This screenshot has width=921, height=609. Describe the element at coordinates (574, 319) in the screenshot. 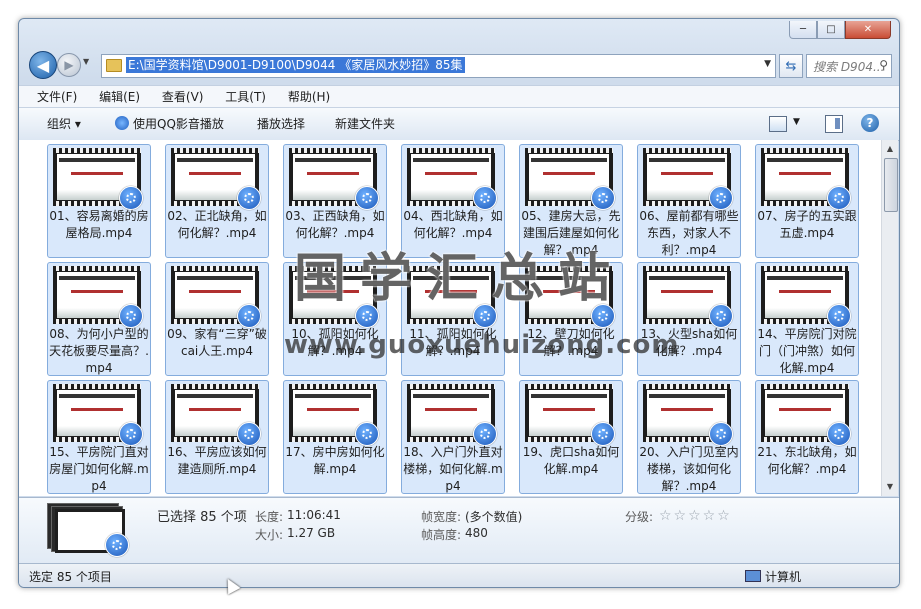

I see `file-item: 12、壁刀如何化解？.mp4` at that location.